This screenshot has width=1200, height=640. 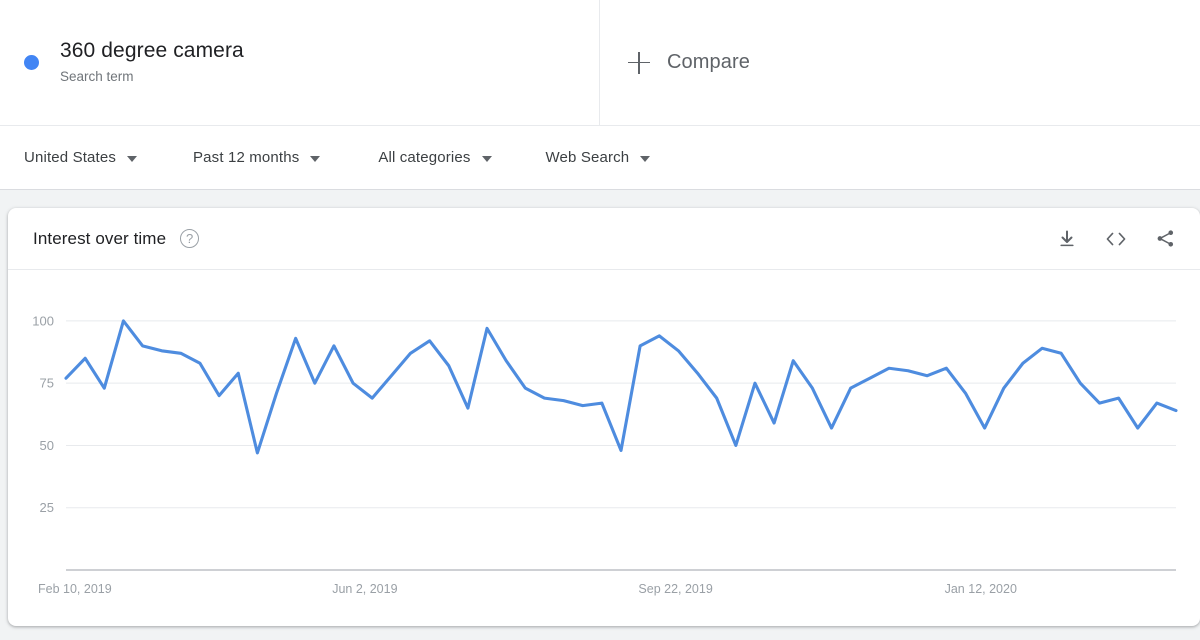 What do you see at coordinates (190, 238) in the screenshot?
I see `help-circle-icon: ?` at bounding box center [190, 238].